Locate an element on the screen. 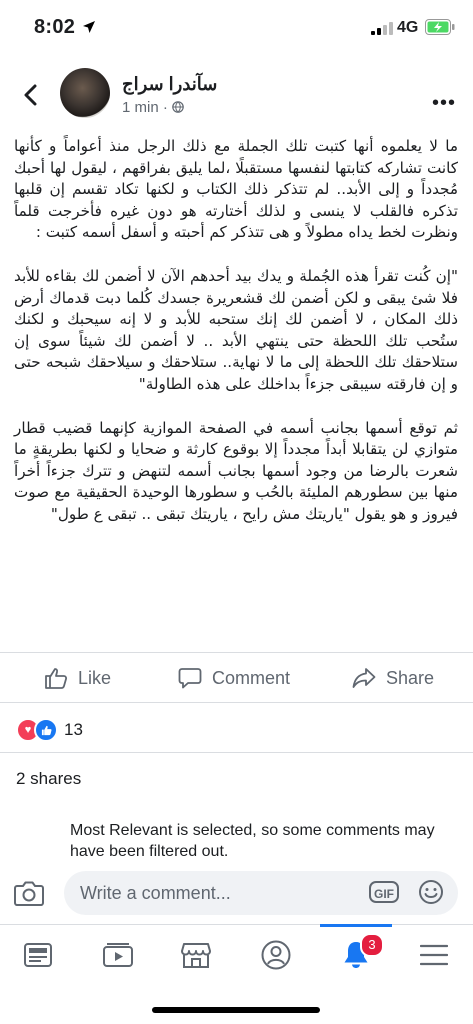 The image size is (473, 1024). camera-icon is located at coordinates (29, 893).